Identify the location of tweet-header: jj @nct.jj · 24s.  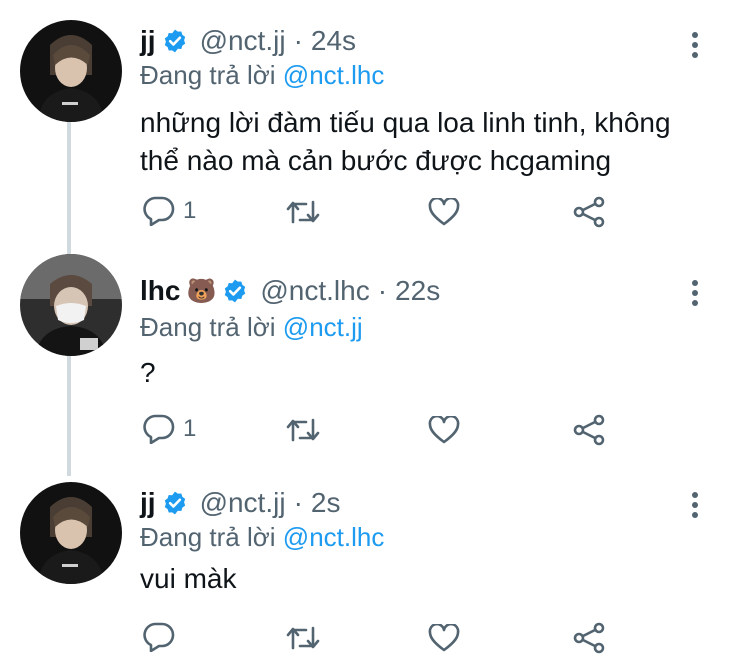
(248, 41).